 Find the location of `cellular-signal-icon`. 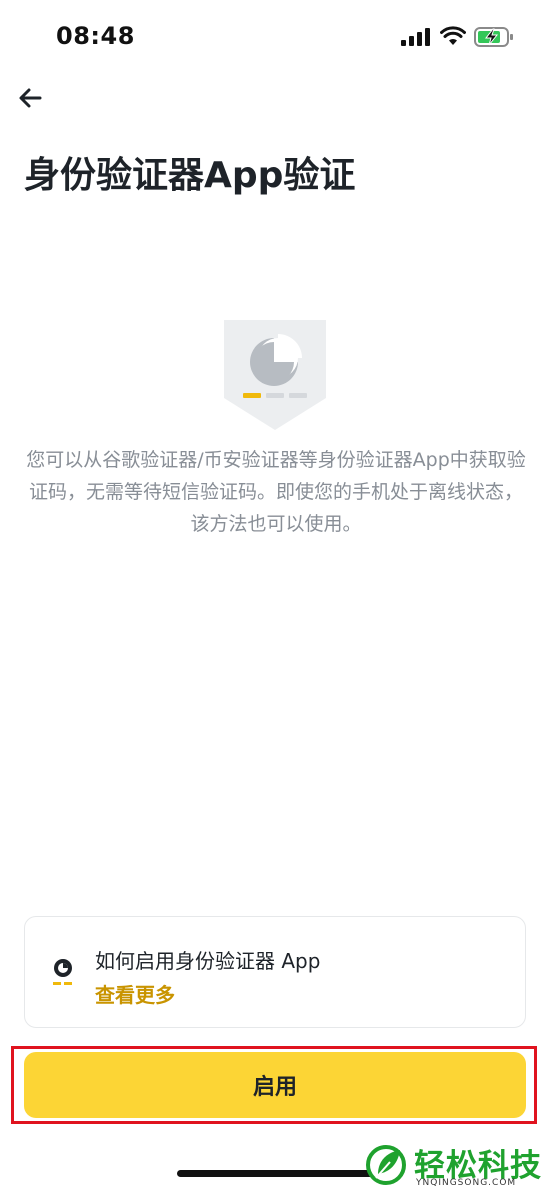

cellular-signal-icon is located at coordinates (415, 37).